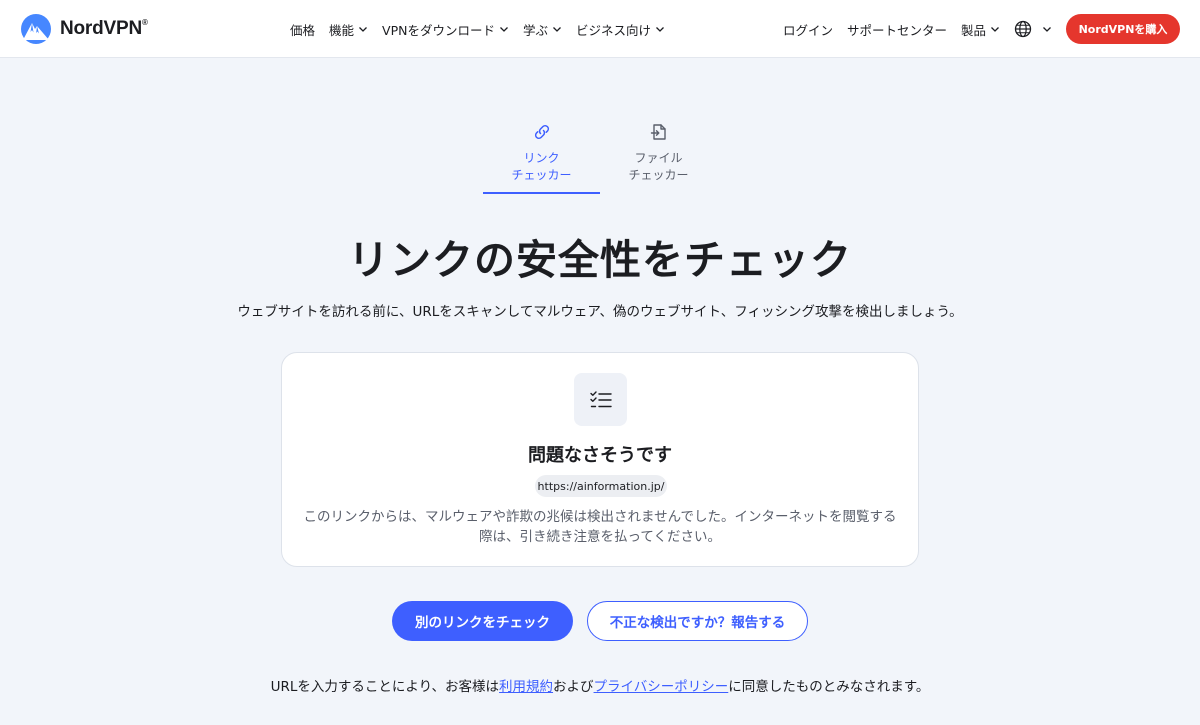 The height and width of the screenshot is (725, 1200). What do you see at coordinates (829, 687) in the screenshot?
I see `terms-suffix: に同意したものとみなされます。` at bounding box center [829, 687].